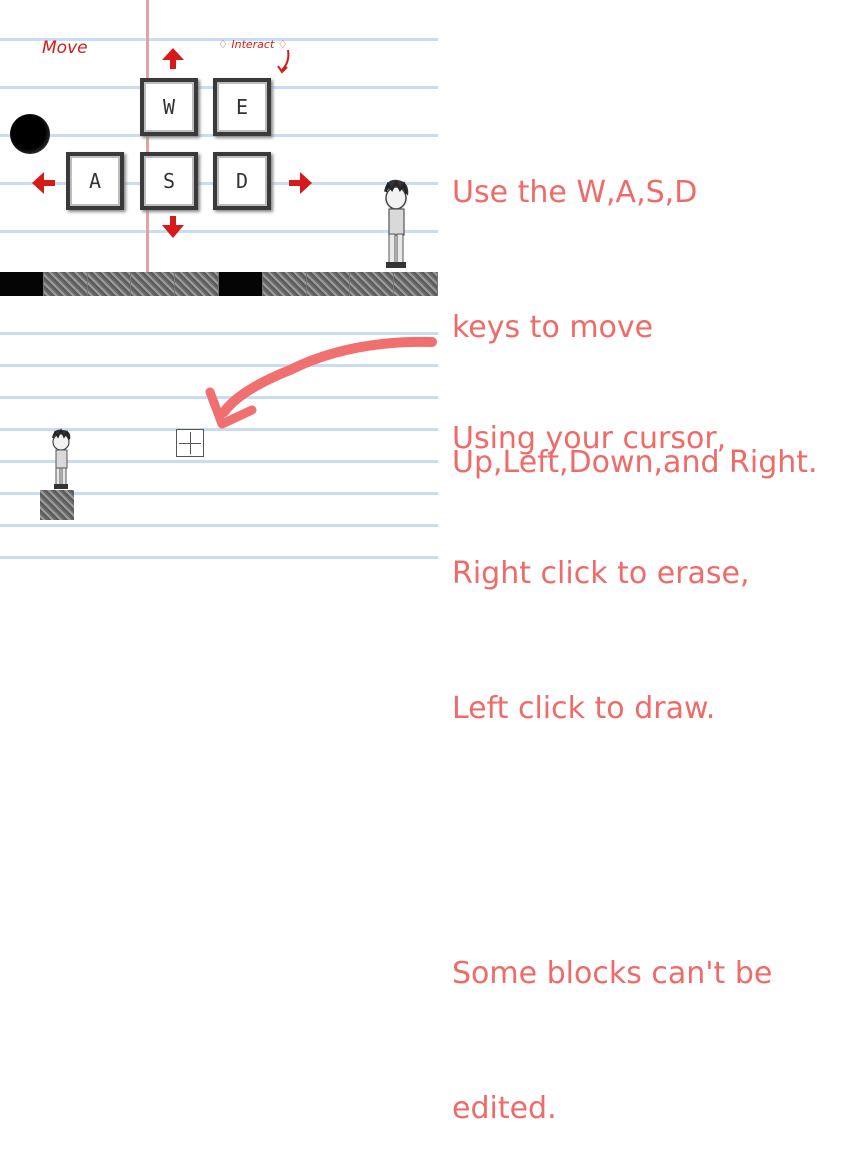 The height and width of the screenshot is (1176, 843). I want to click on move-instruction-line: Use the W,A,S,D, so click(575, 192).